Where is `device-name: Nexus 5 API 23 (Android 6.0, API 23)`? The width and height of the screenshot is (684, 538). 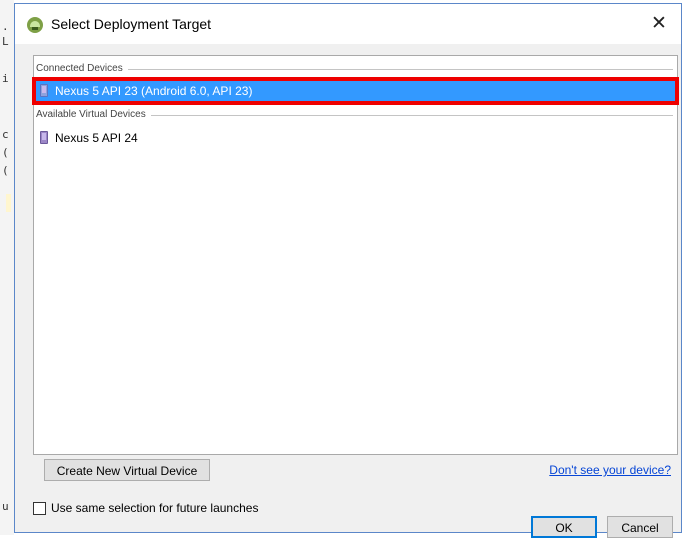
device-name: Nexus 5 API 23 (Android 6.0, API 23) is located at coordinates (154, 91).